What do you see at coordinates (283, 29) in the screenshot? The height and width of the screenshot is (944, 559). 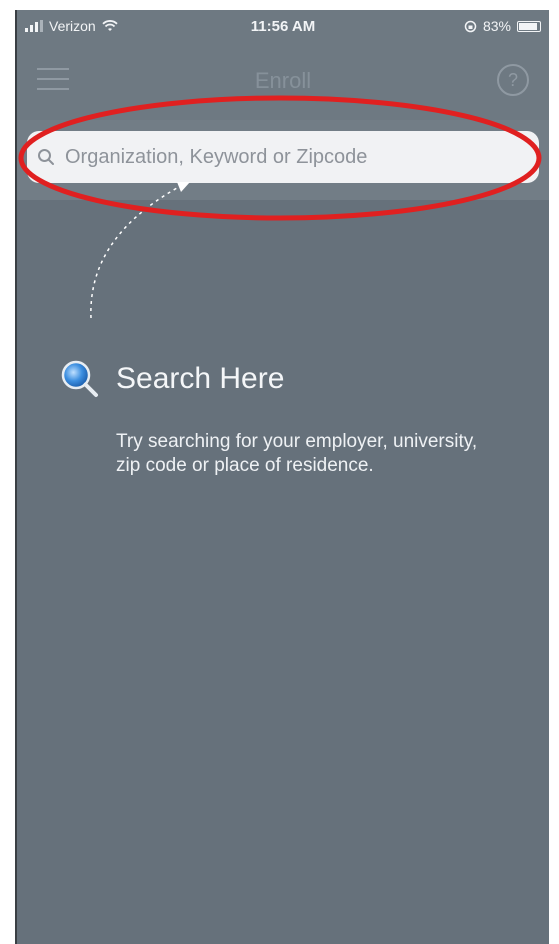 I see `status-bar: Verizon 11:56 AM 83%` at bounding box center [283, 29].